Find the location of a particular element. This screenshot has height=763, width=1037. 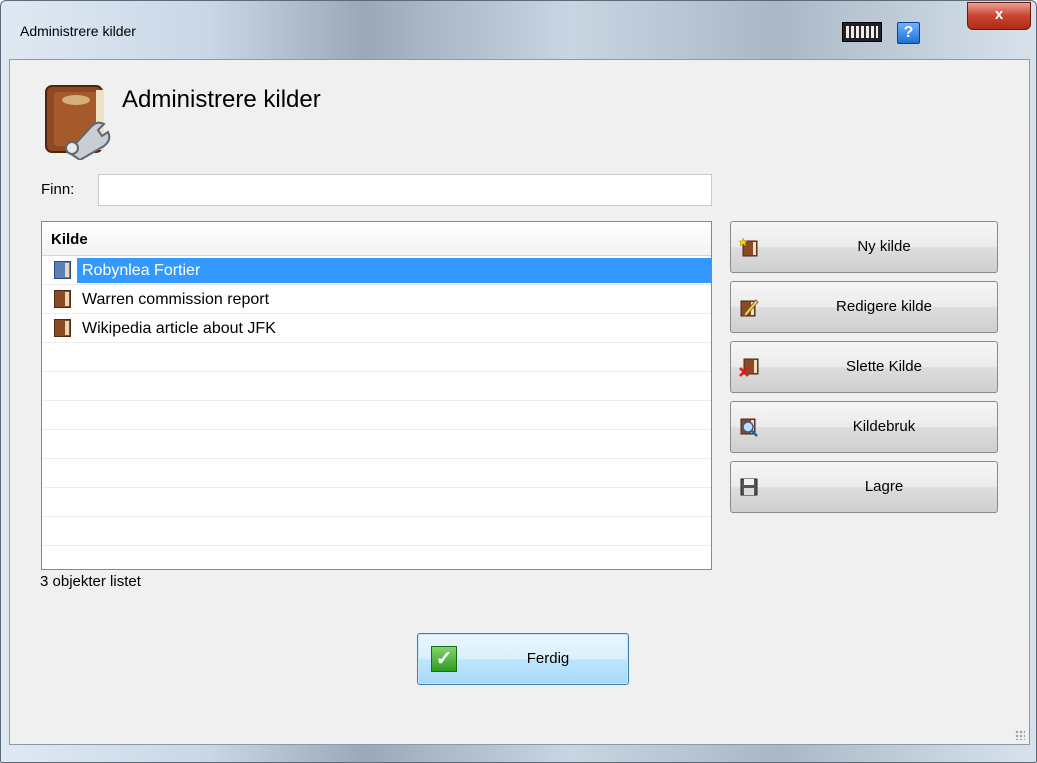

edit-source-label: Redigere kilde is located at coordinates (884, 306).